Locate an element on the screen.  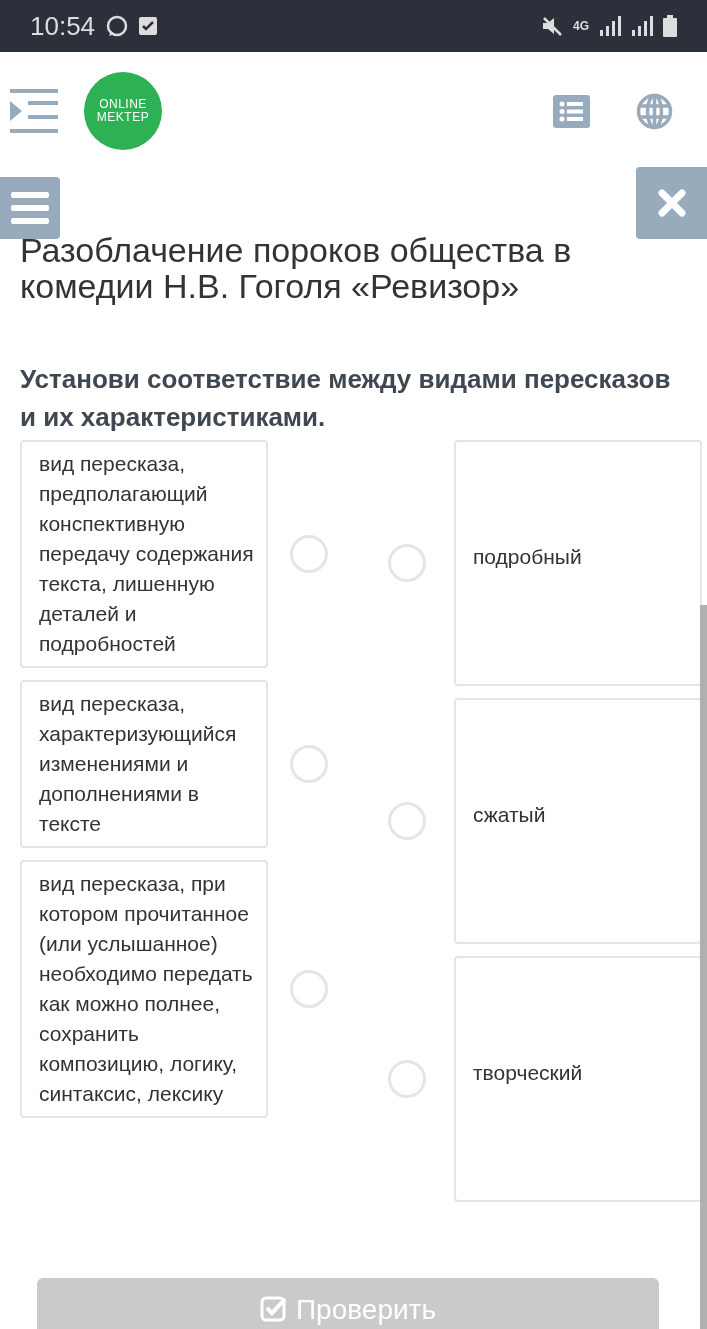
menu-button is located at coordinates (30, 208).